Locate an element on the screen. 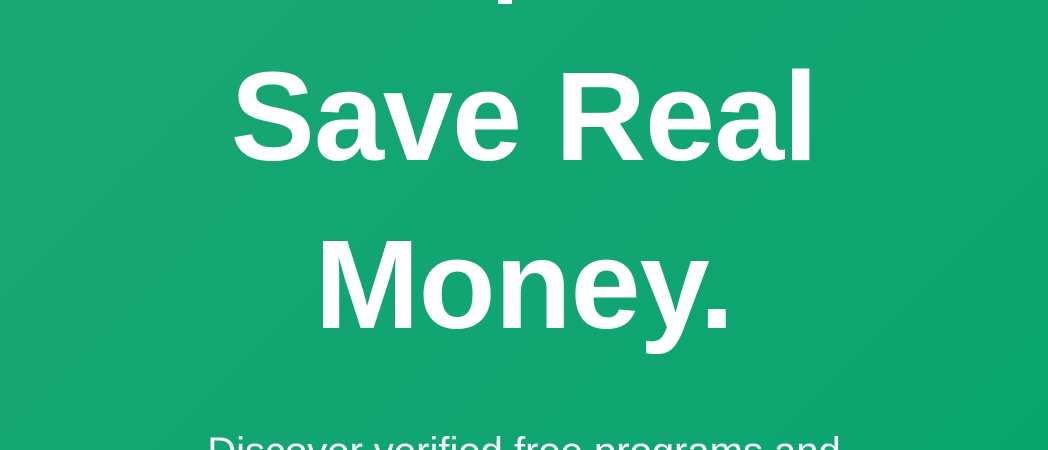  subheadline-partial: Discover verified free programs and is located at coordinates (524, 441).